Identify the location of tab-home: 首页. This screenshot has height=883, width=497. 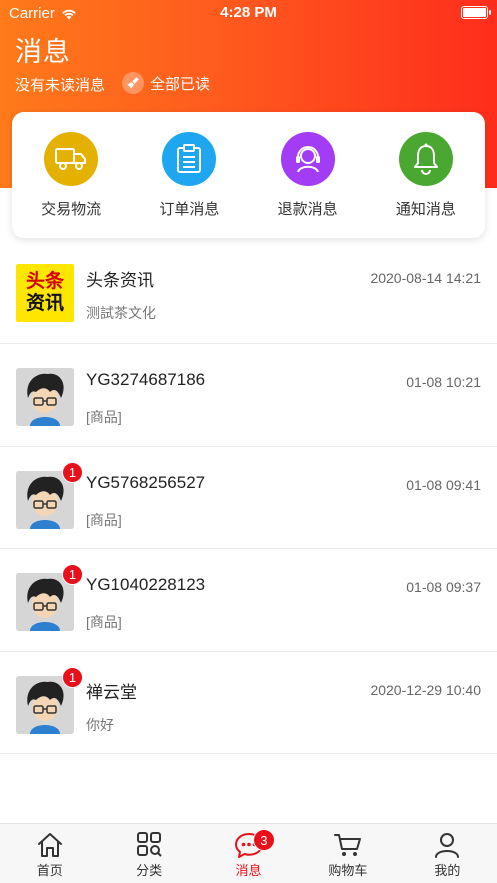
(49, 853).